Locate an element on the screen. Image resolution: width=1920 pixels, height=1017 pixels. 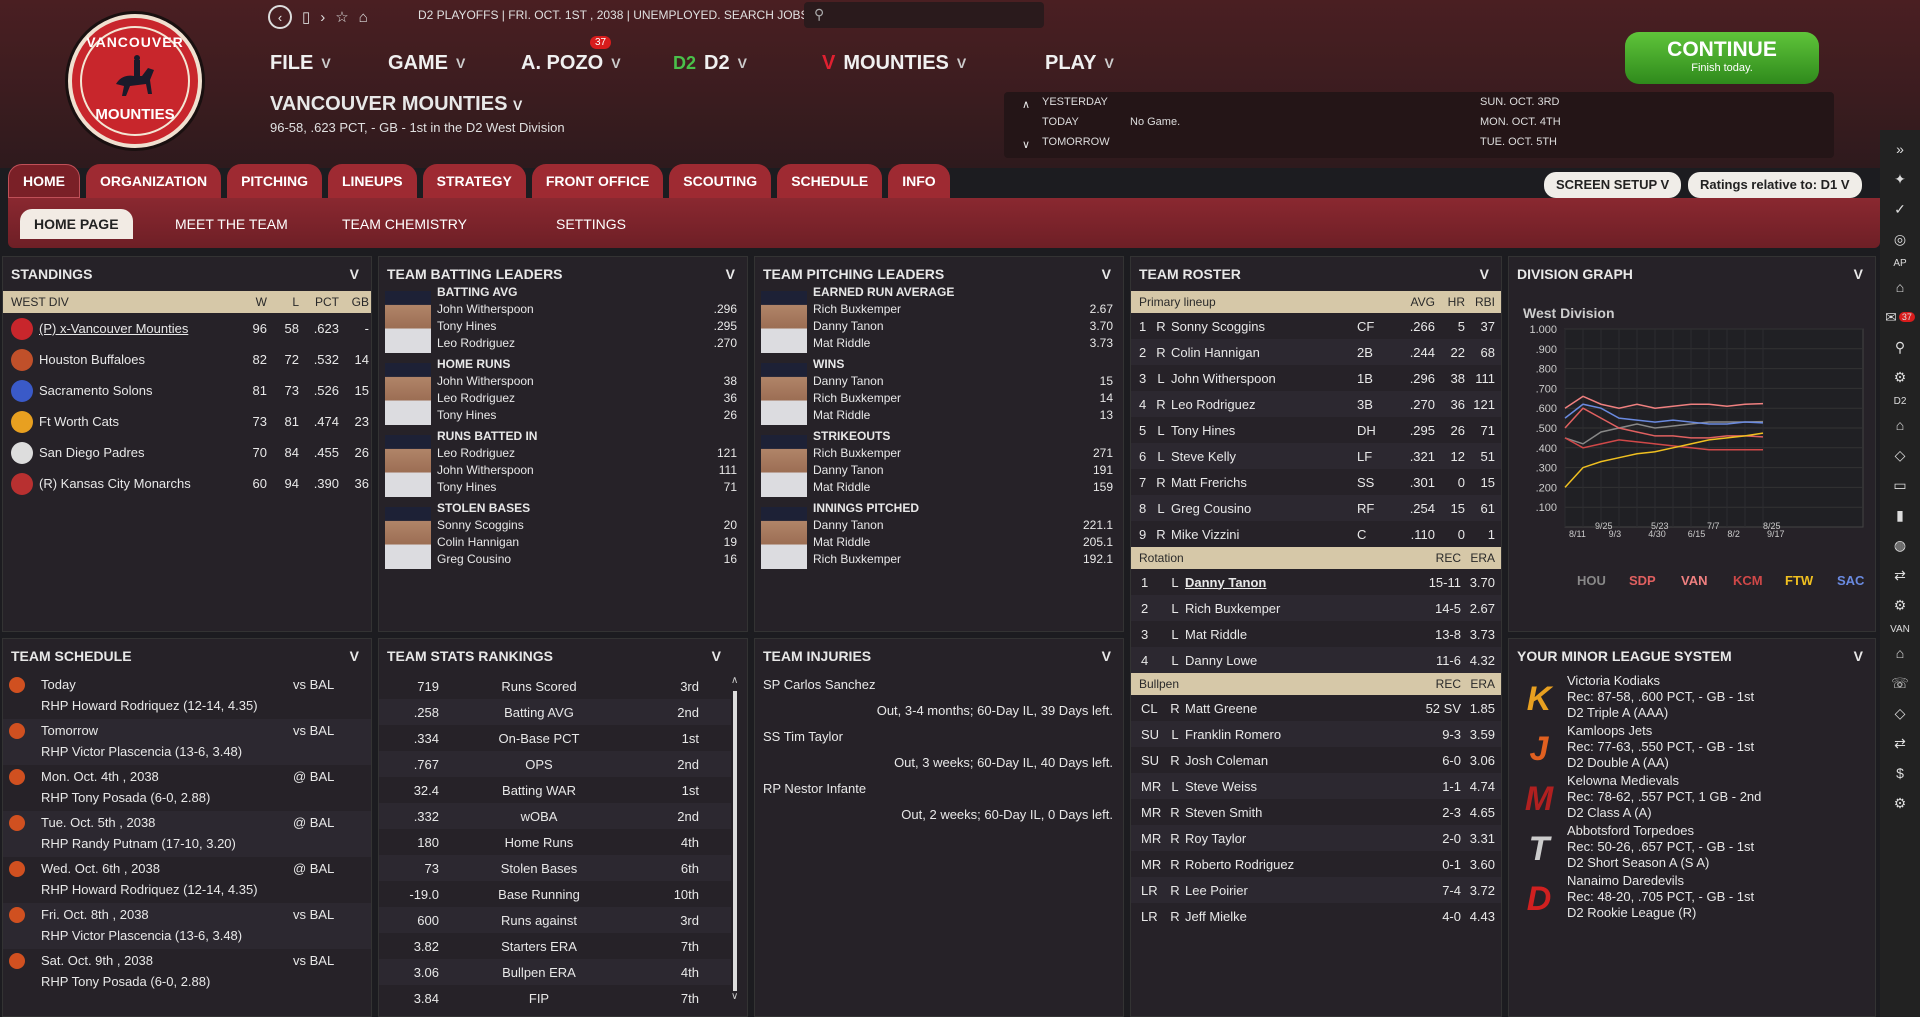
tab-lineups: LINEUPS is located at coordinates (372, 181).